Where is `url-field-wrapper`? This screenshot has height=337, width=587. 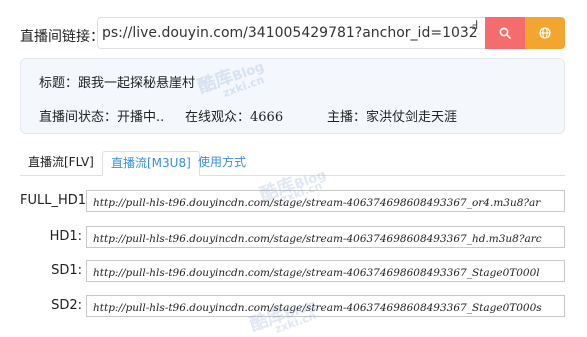 url-field-wrapper is located at coordinates (291, 33).